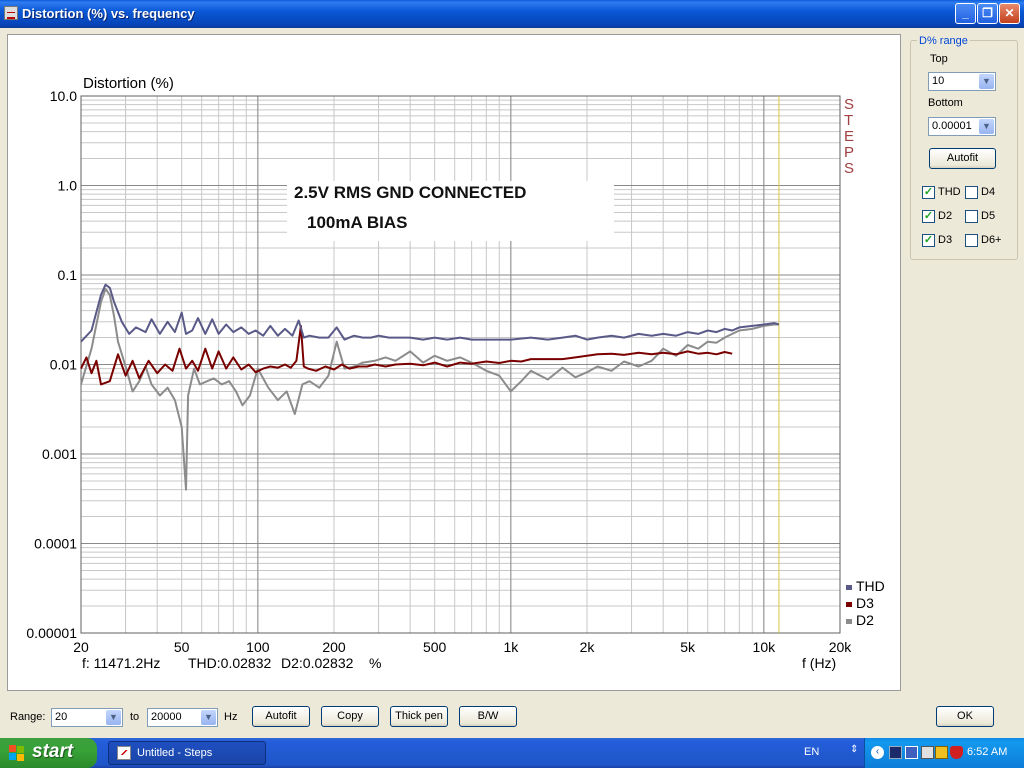  Describe the element at coordinates (927, 752) in the screenshot. I see `display-icon` at that location.